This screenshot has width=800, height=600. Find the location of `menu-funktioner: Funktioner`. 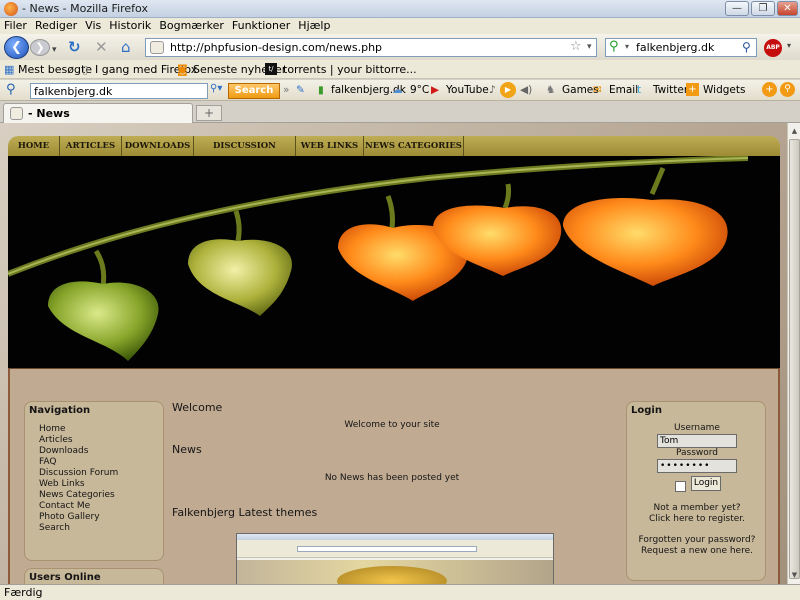

menu-funktioner: Funktioner is located at coordinates (261, 25).